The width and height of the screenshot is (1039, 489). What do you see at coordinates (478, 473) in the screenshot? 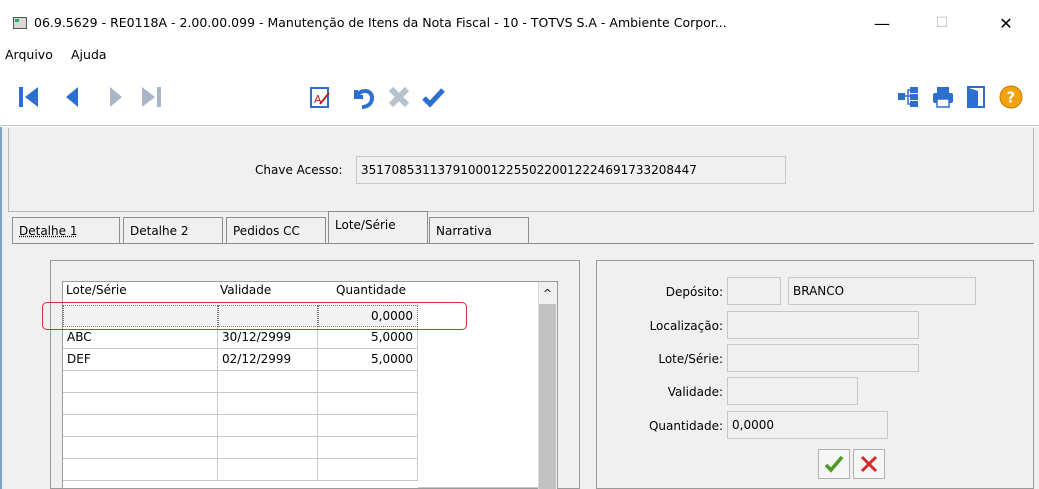
I see `table-filler-cell` at bounding box center [478, 473].